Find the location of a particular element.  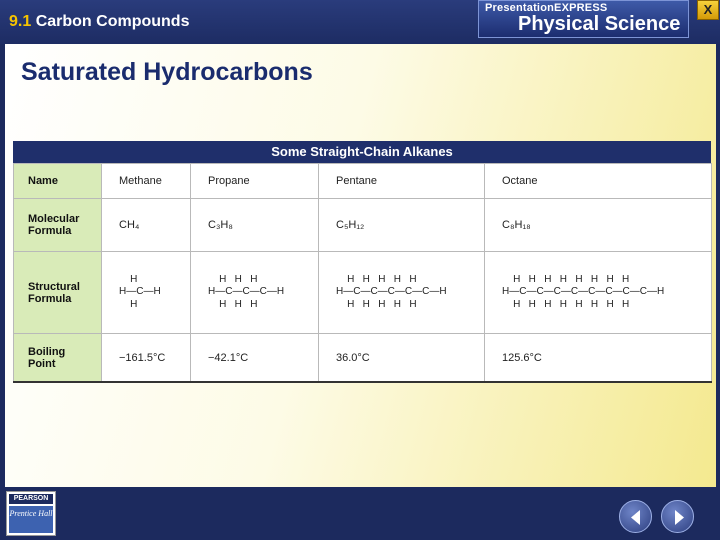

table-row: Molecular Formula CH₄ C₃H₈ C₅H₁₂ C₈H₁₈ is located at coordinates (362, 225).